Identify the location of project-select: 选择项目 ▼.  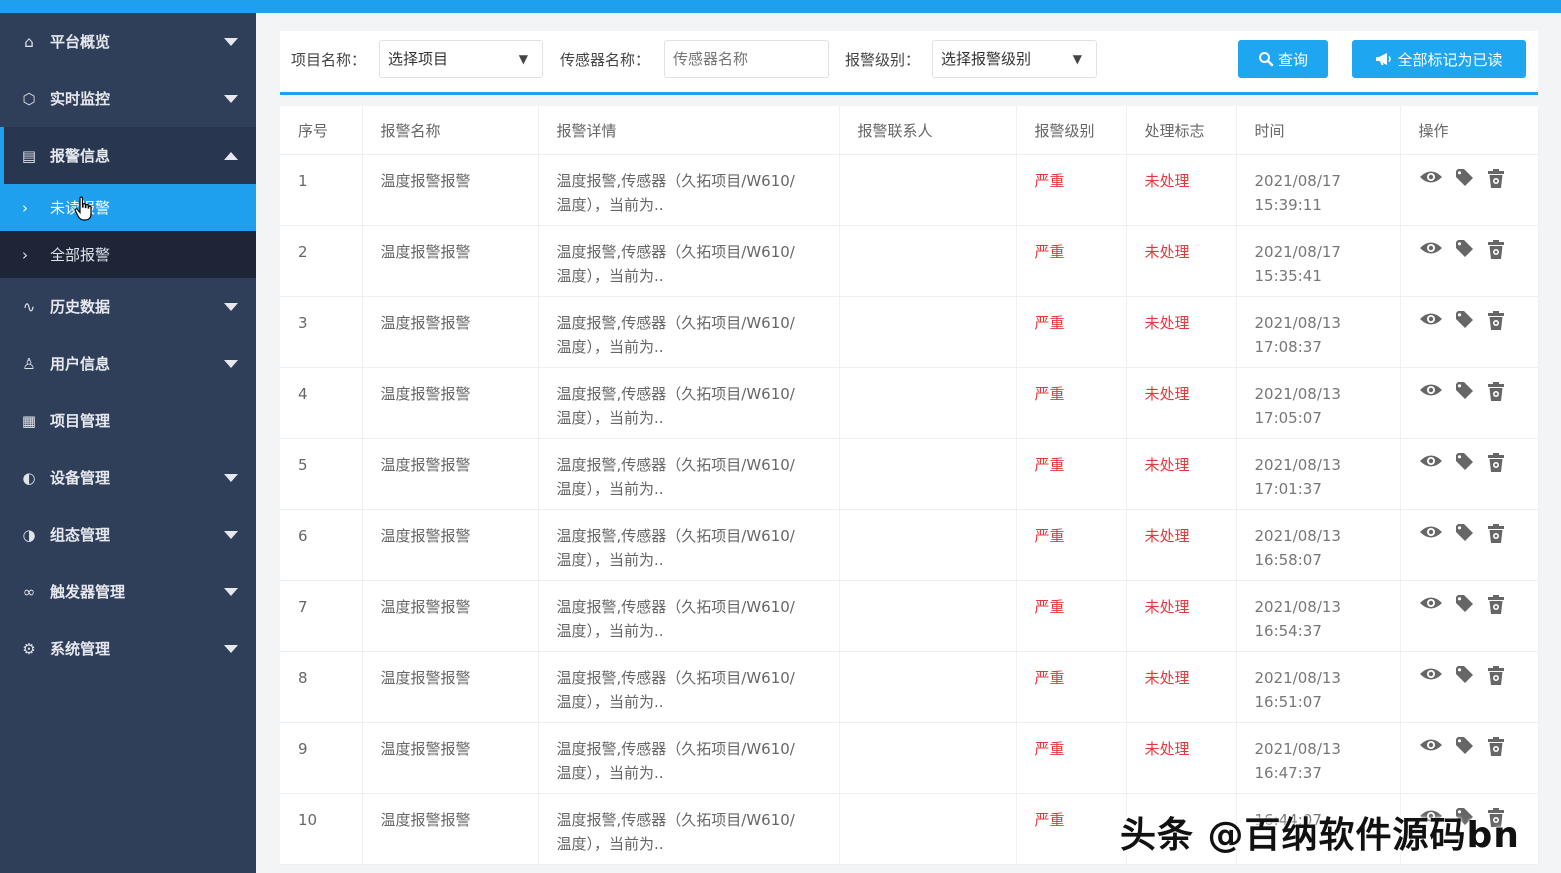
(461, 59).